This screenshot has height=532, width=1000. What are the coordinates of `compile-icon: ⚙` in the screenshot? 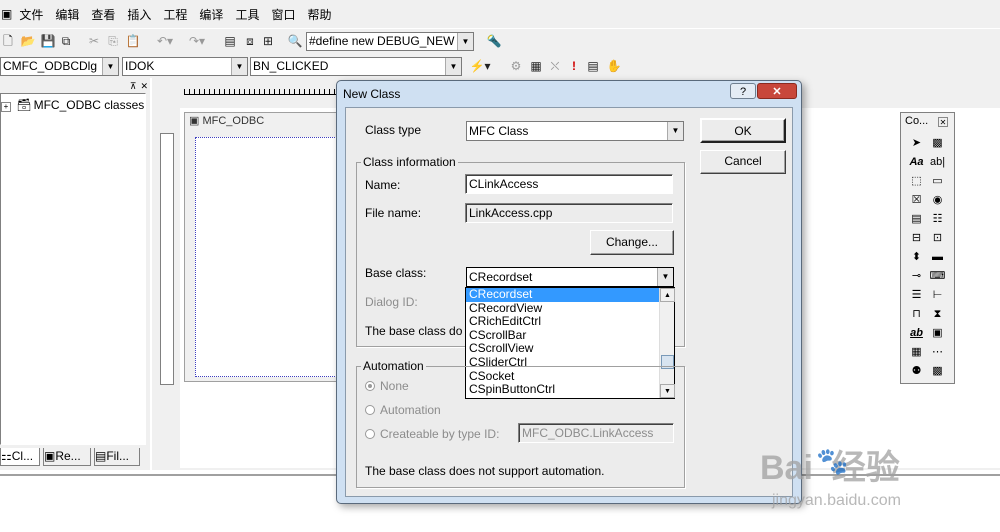 It's located at (516, 66).